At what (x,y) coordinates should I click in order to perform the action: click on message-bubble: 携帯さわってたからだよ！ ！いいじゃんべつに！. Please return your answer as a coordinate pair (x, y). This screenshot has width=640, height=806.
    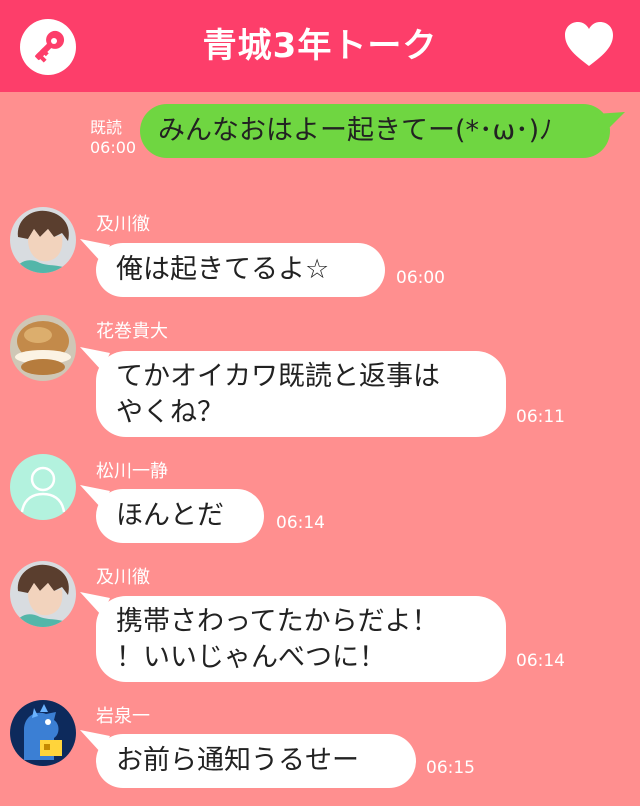
    Looking at the image, I should click on (293, 637).